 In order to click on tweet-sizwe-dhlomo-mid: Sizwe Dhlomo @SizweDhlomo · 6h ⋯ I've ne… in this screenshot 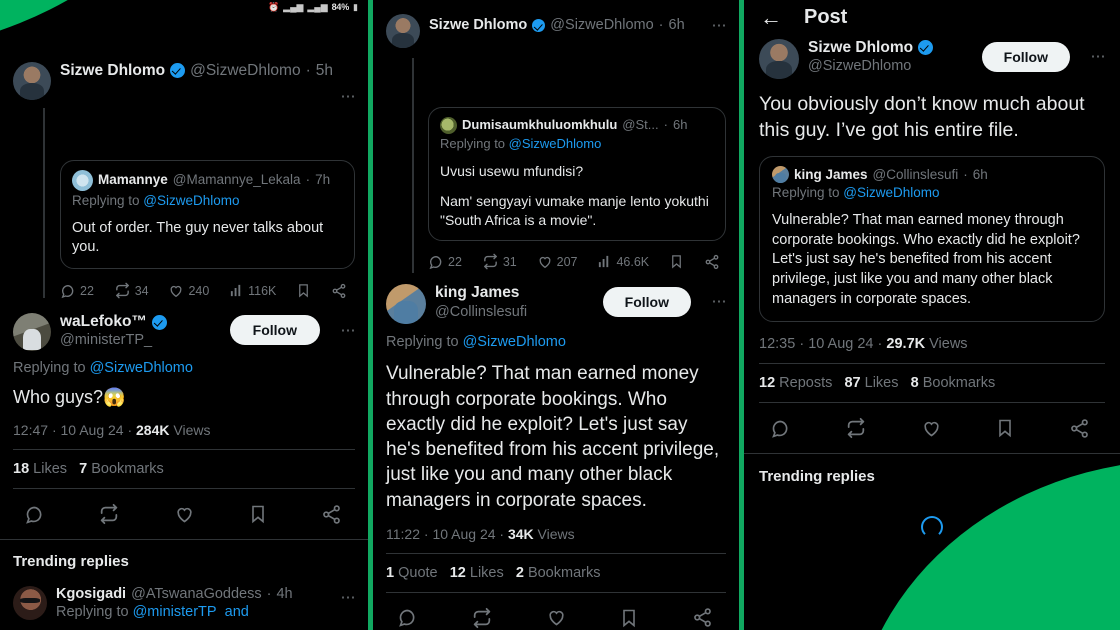, I will do `click(556, 136)`.